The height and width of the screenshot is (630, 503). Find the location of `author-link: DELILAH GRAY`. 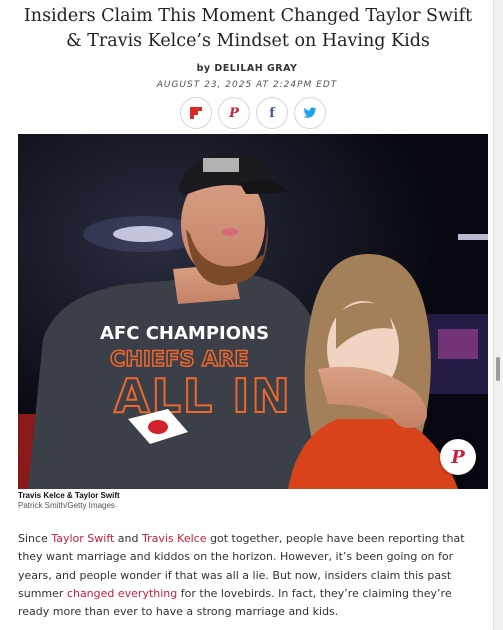

author-link: DELILAH GRAY is located at coordinates (255, 68).